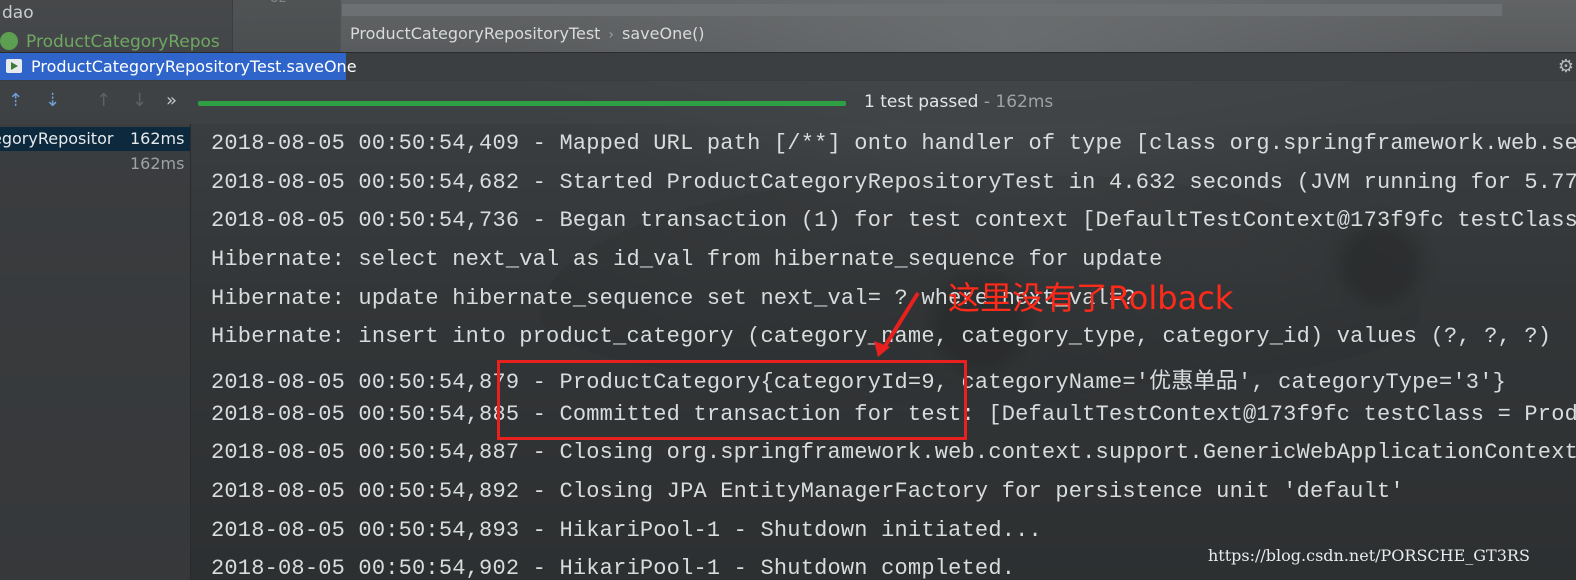 The height and width of the screenshot is (580, 1576). What do you see at coordinates (95, 164) in the screenshot?
I see `test-row-child: 162ms` at bounding box center [95, 164].